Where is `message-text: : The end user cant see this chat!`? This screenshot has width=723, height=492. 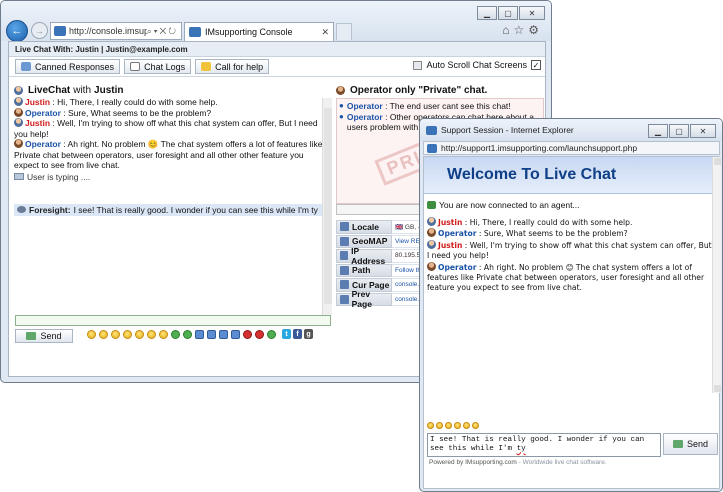
message-text: : The end user cant see this chat! is located at coordinates (446, 106).